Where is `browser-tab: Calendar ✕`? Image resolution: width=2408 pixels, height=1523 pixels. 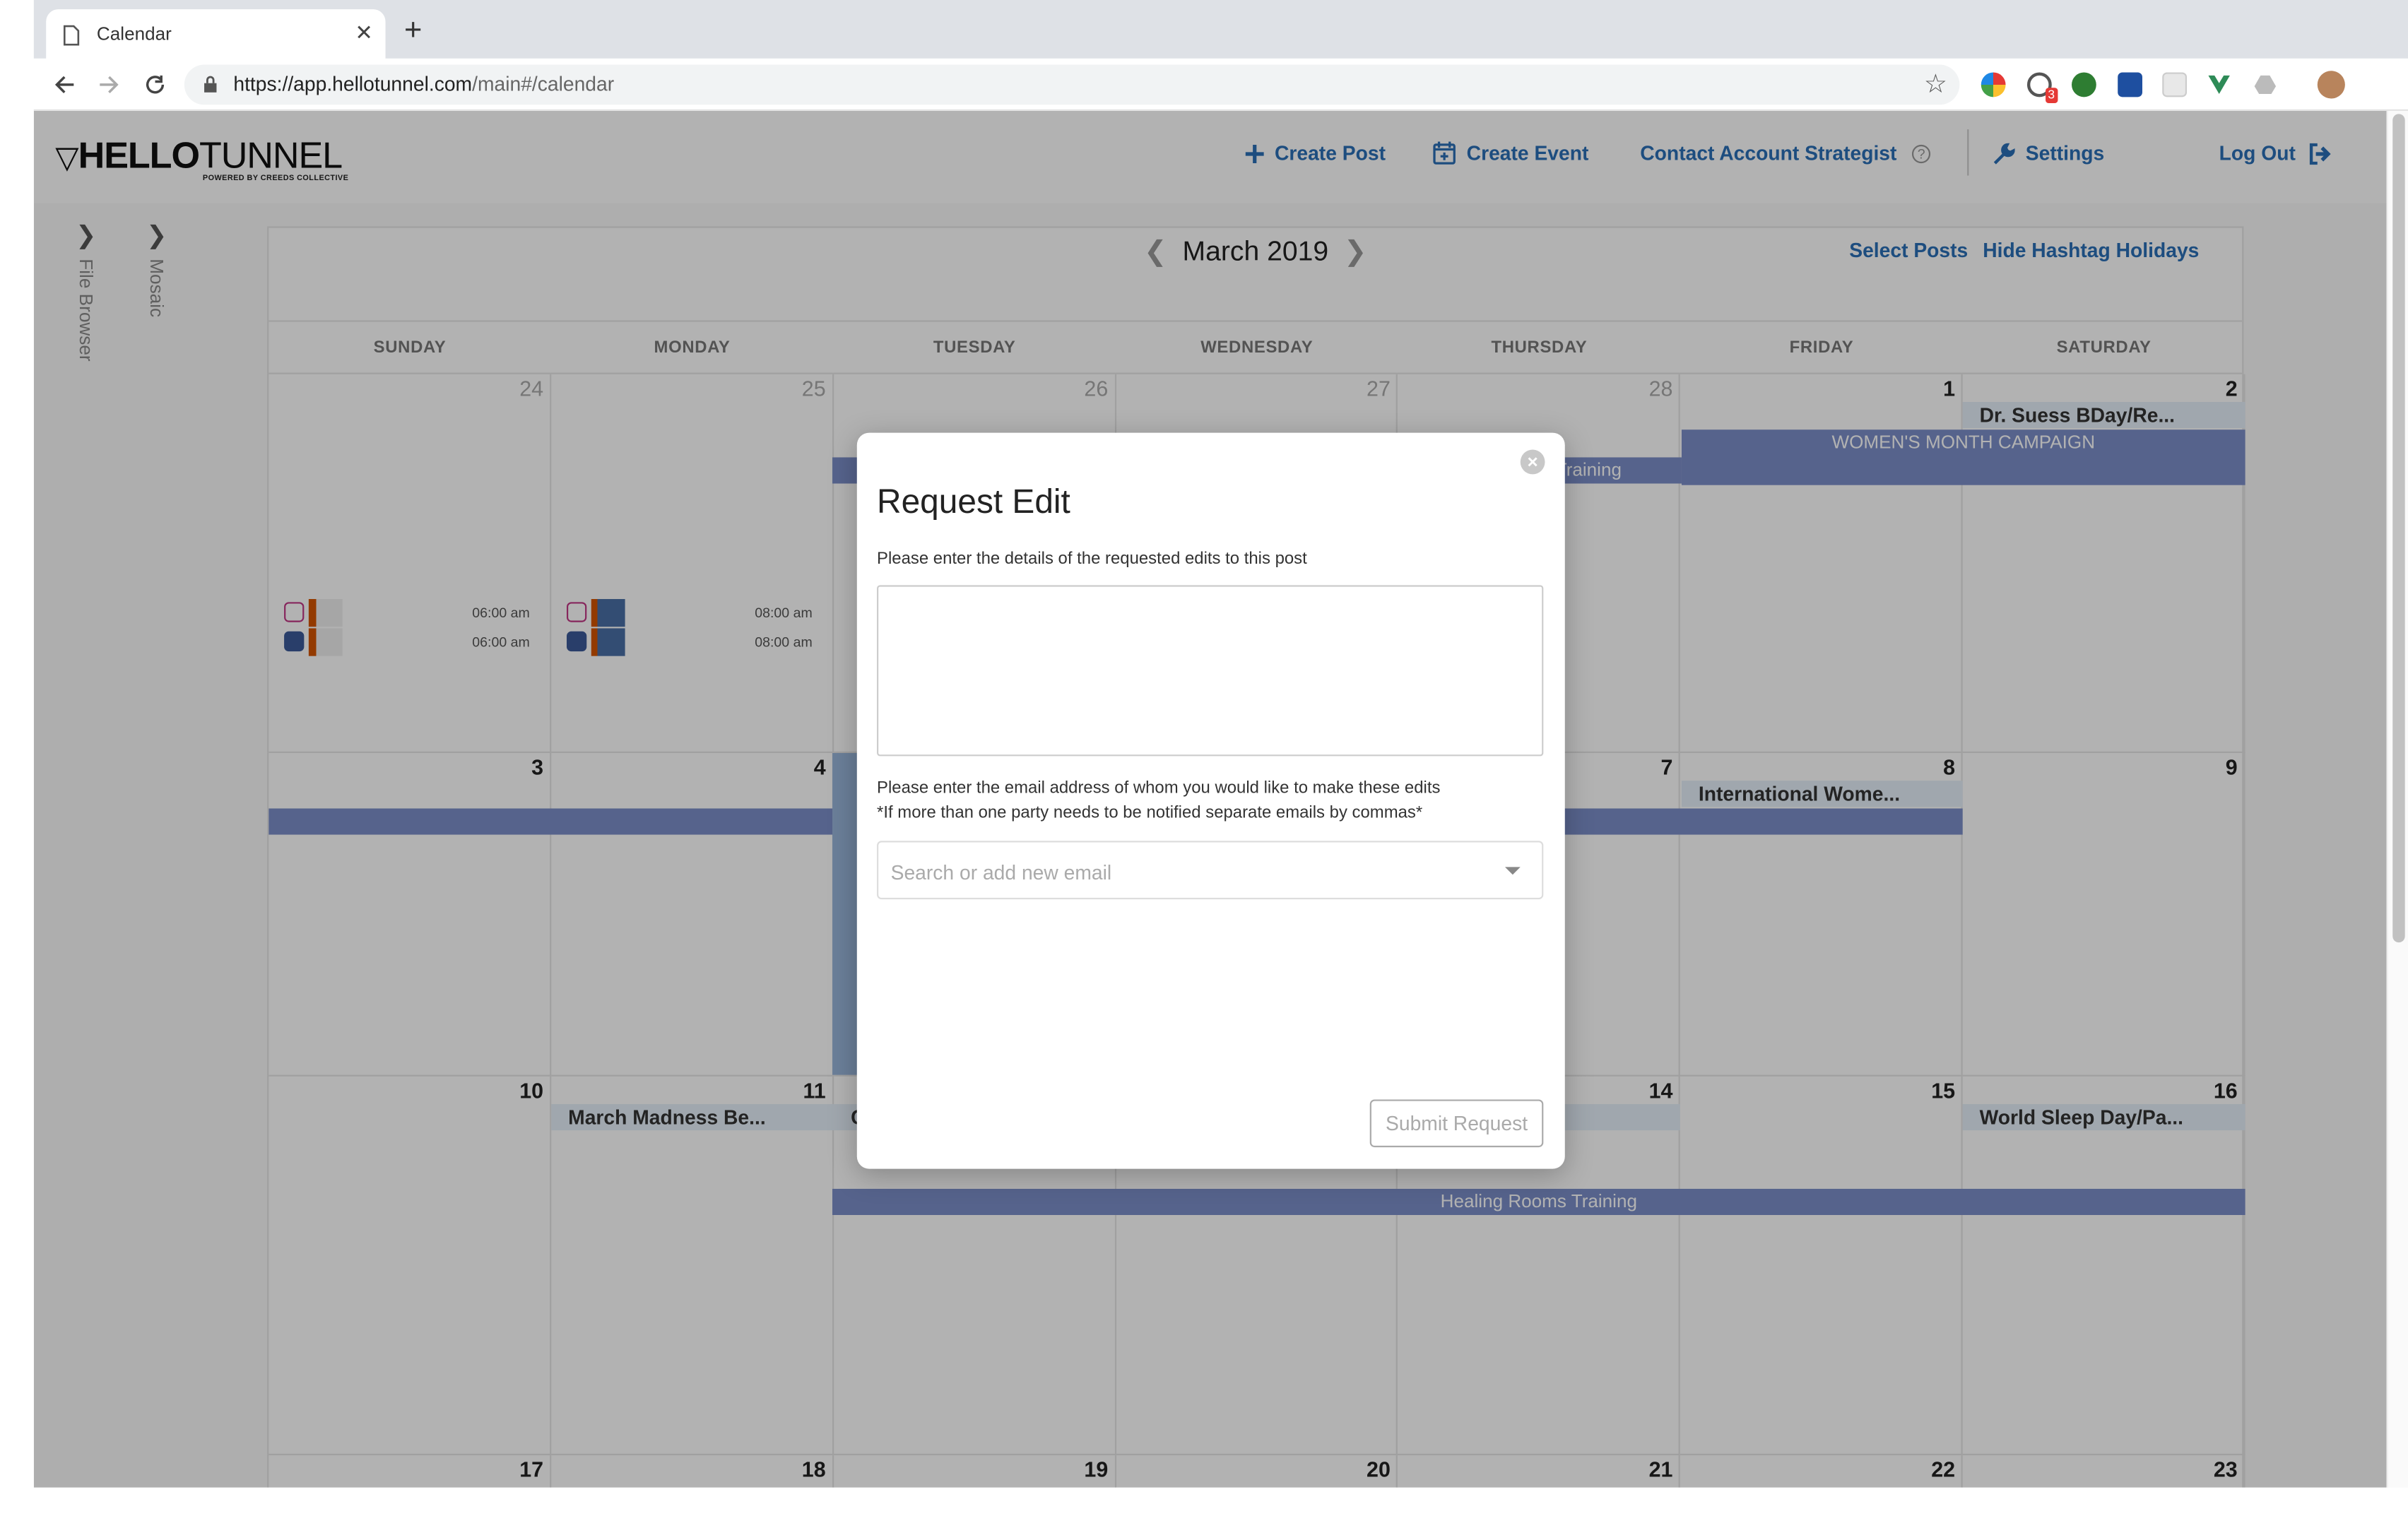 browser-tab: Calendar ✕ is located at coordinates (216, 35).